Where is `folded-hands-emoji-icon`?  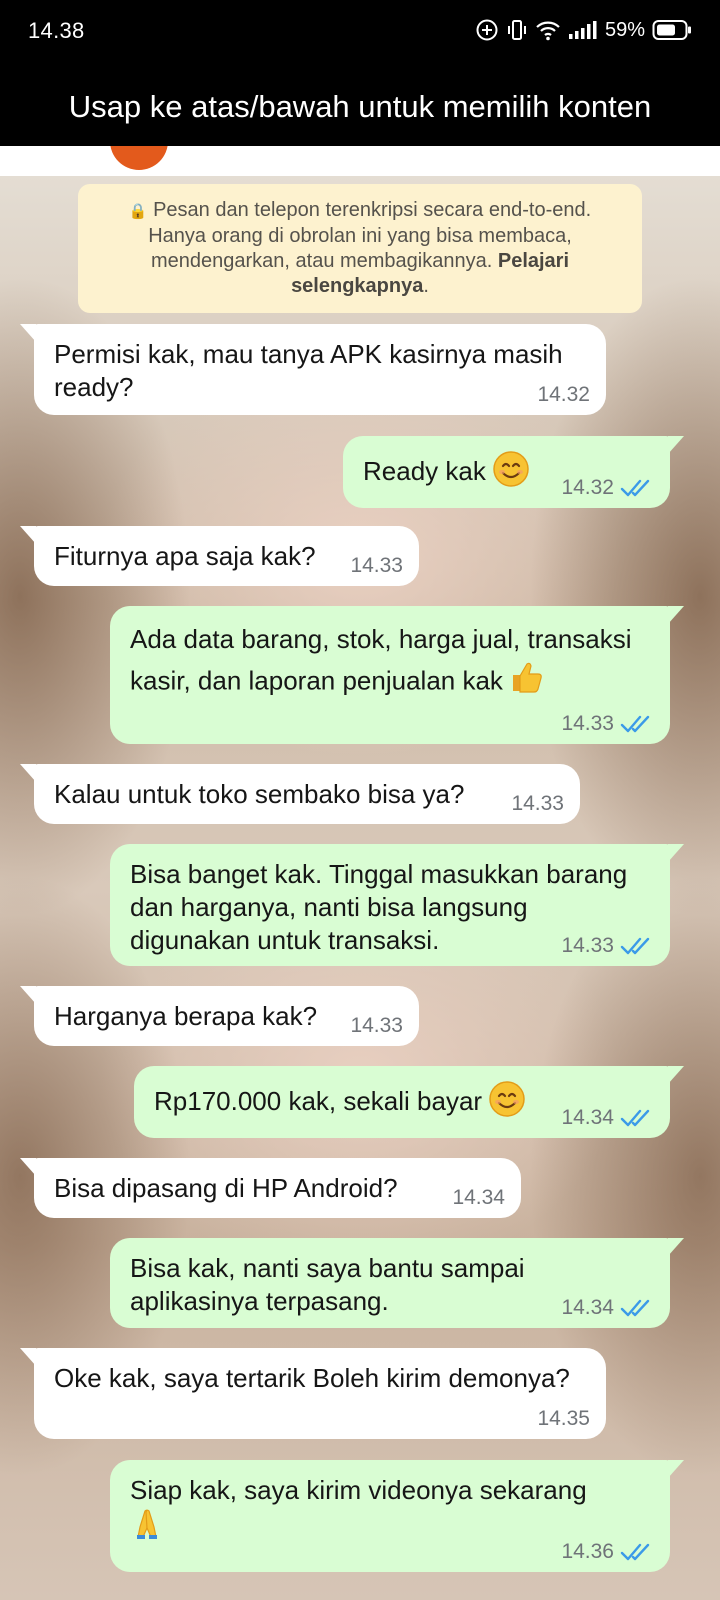 folded-hands-emoji-icon is located at coordinates (147, 1528).